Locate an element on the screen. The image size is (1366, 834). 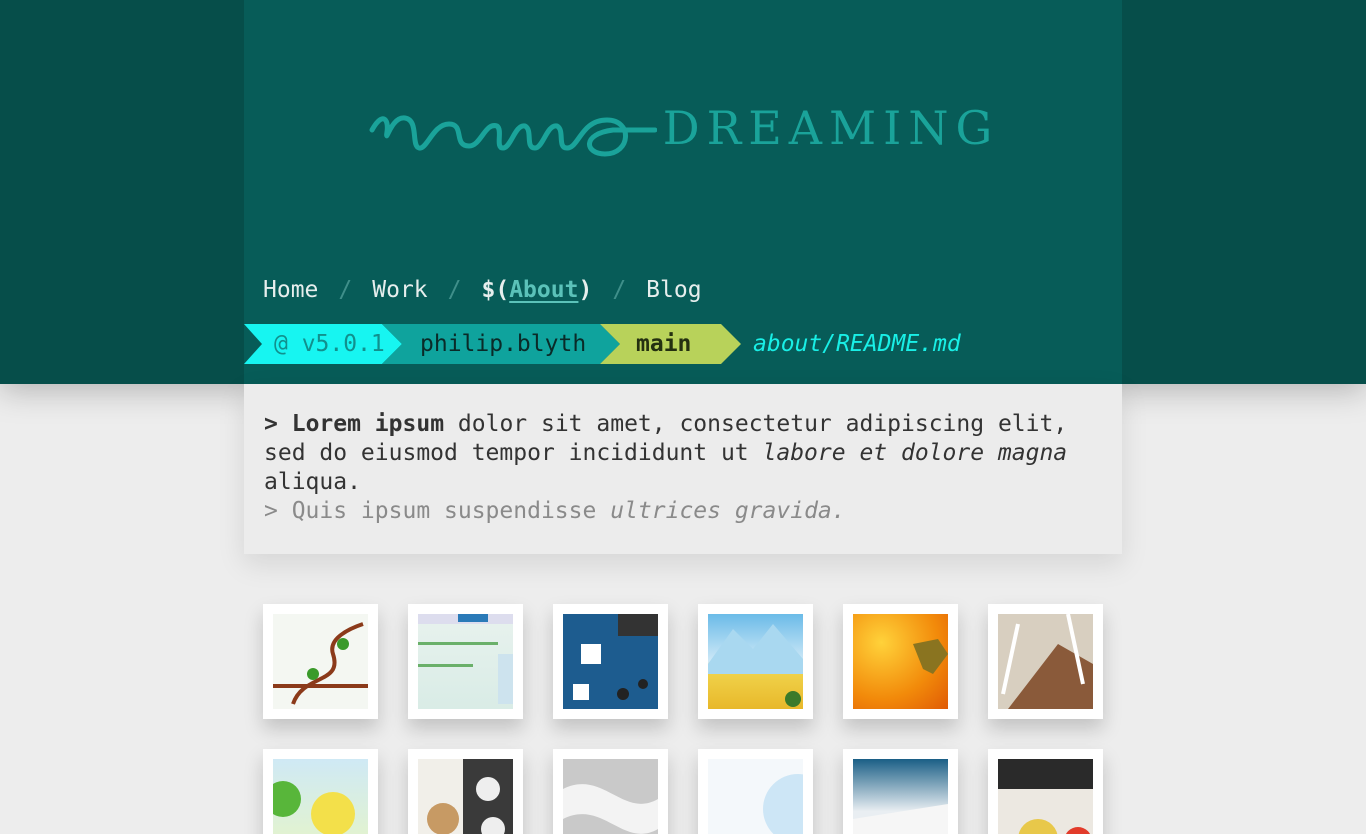
prompt-path: about/README.md is located at coordinates (857, 344).